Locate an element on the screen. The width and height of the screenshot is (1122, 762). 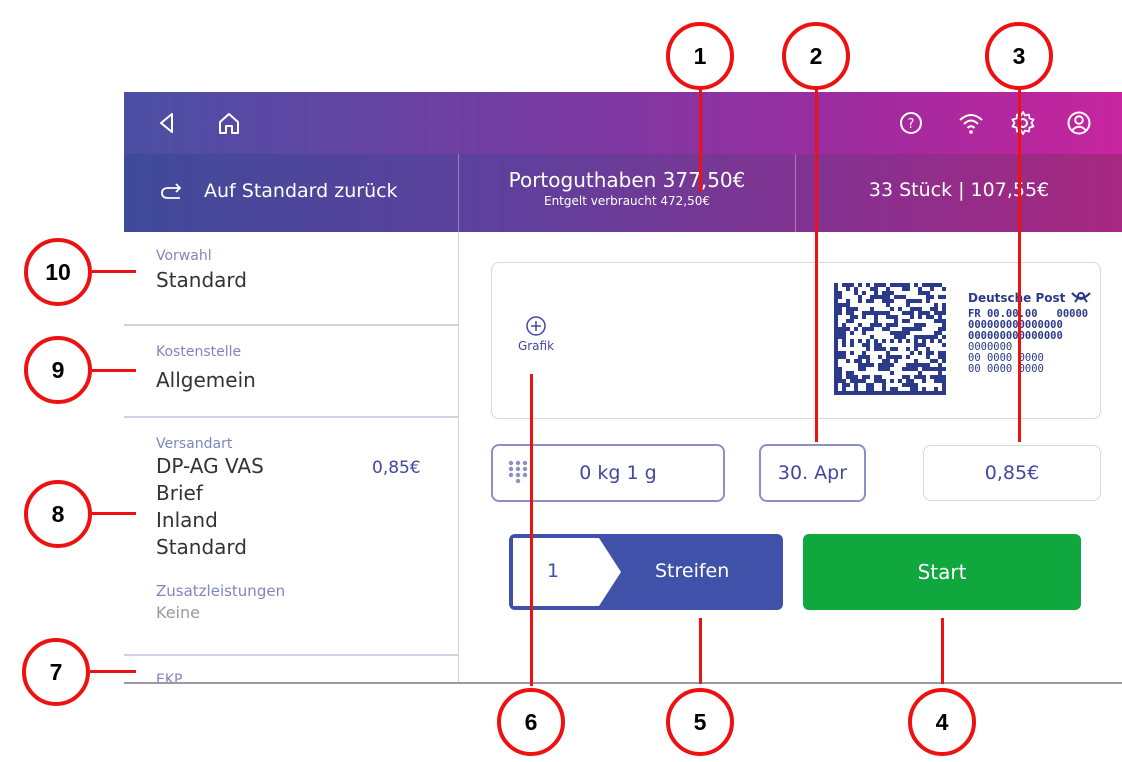
back-icon is located at coordinates (167, 123).